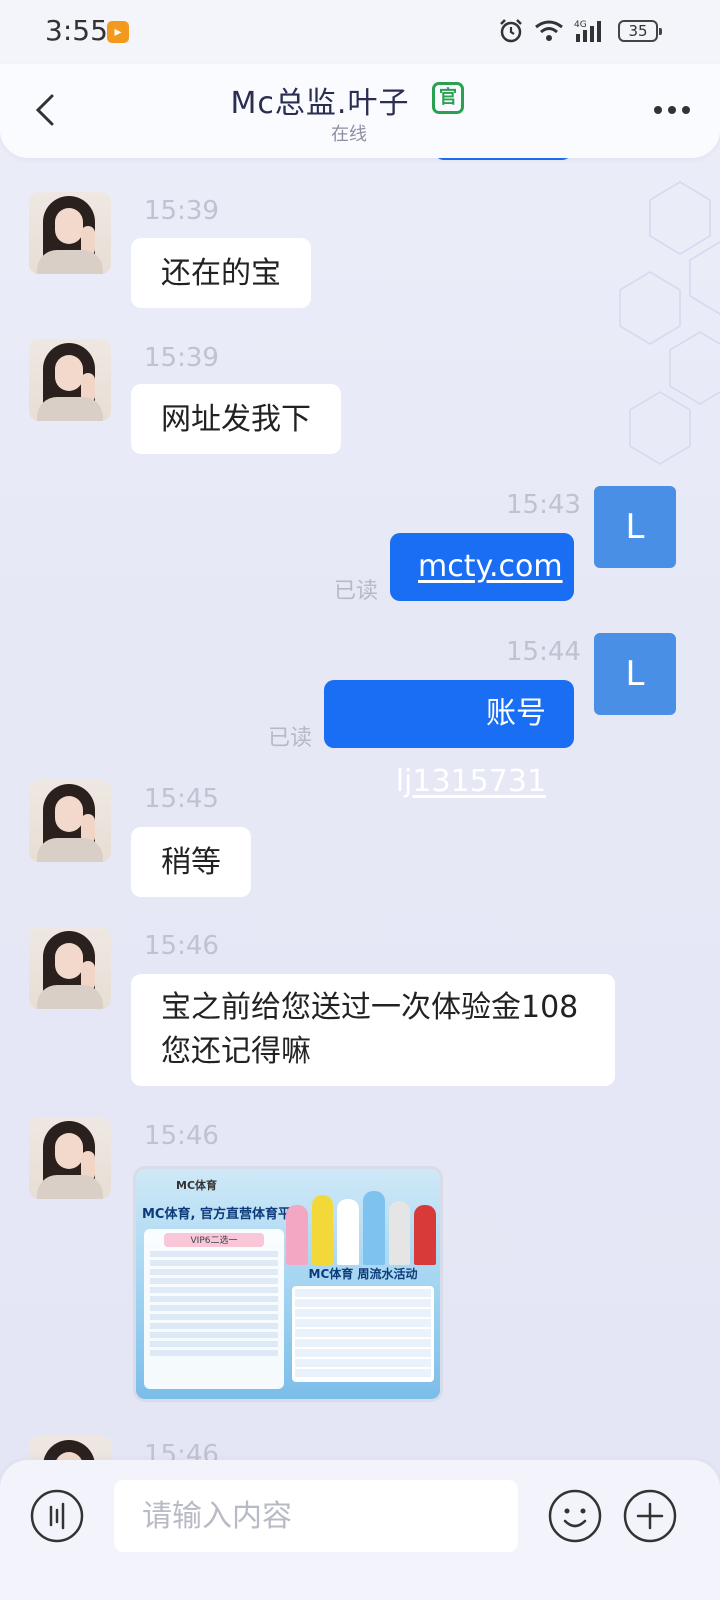 Image resolution: width=720 pixels, height=1600 pixels. I want to click on message-link: 1315731, so click(479, 781).